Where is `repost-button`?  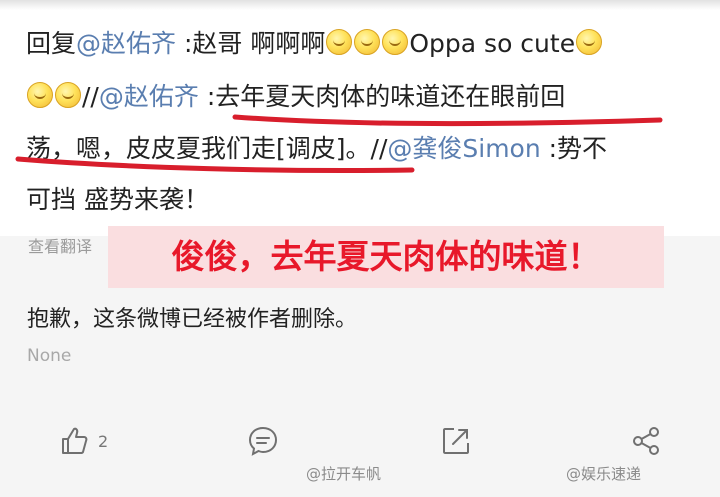 repost-button is located at coordinates (456, 441).